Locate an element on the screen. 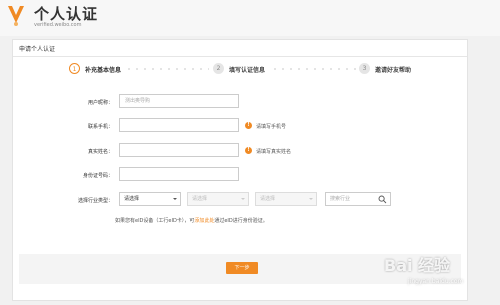  industry-search-placeholder: 搜索行业 is located at coordinates (340, 199).